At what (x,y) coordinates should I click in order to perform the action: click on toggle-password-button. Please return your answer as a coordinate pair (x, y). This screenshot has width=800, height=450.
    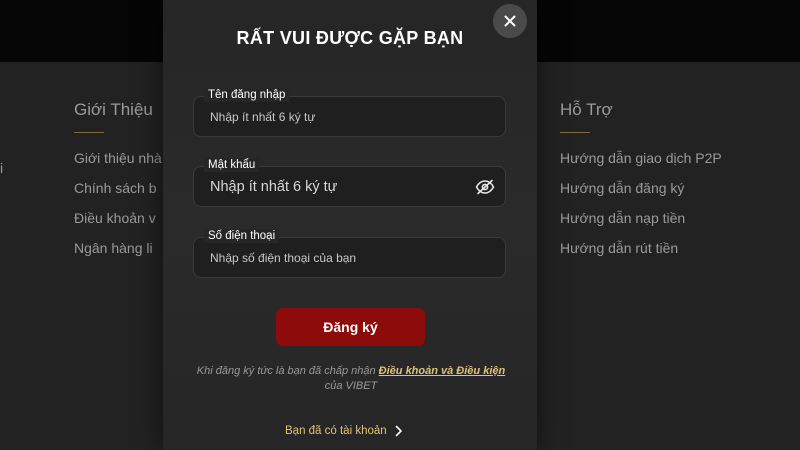
    Looking at the image, I should click on (485, 187).